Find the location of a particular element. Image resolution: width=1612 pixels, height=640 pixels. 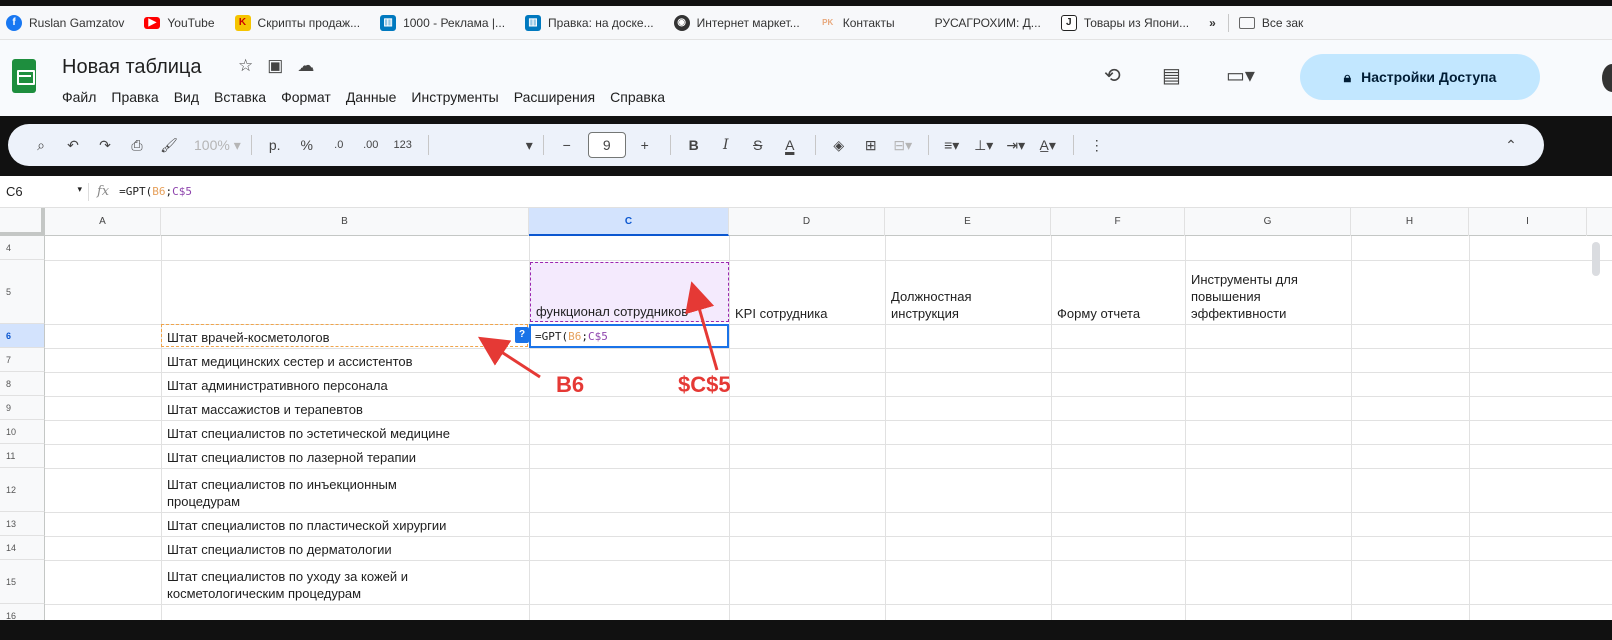

name-box: C6 ▾ is located at coordinates (44, 191).